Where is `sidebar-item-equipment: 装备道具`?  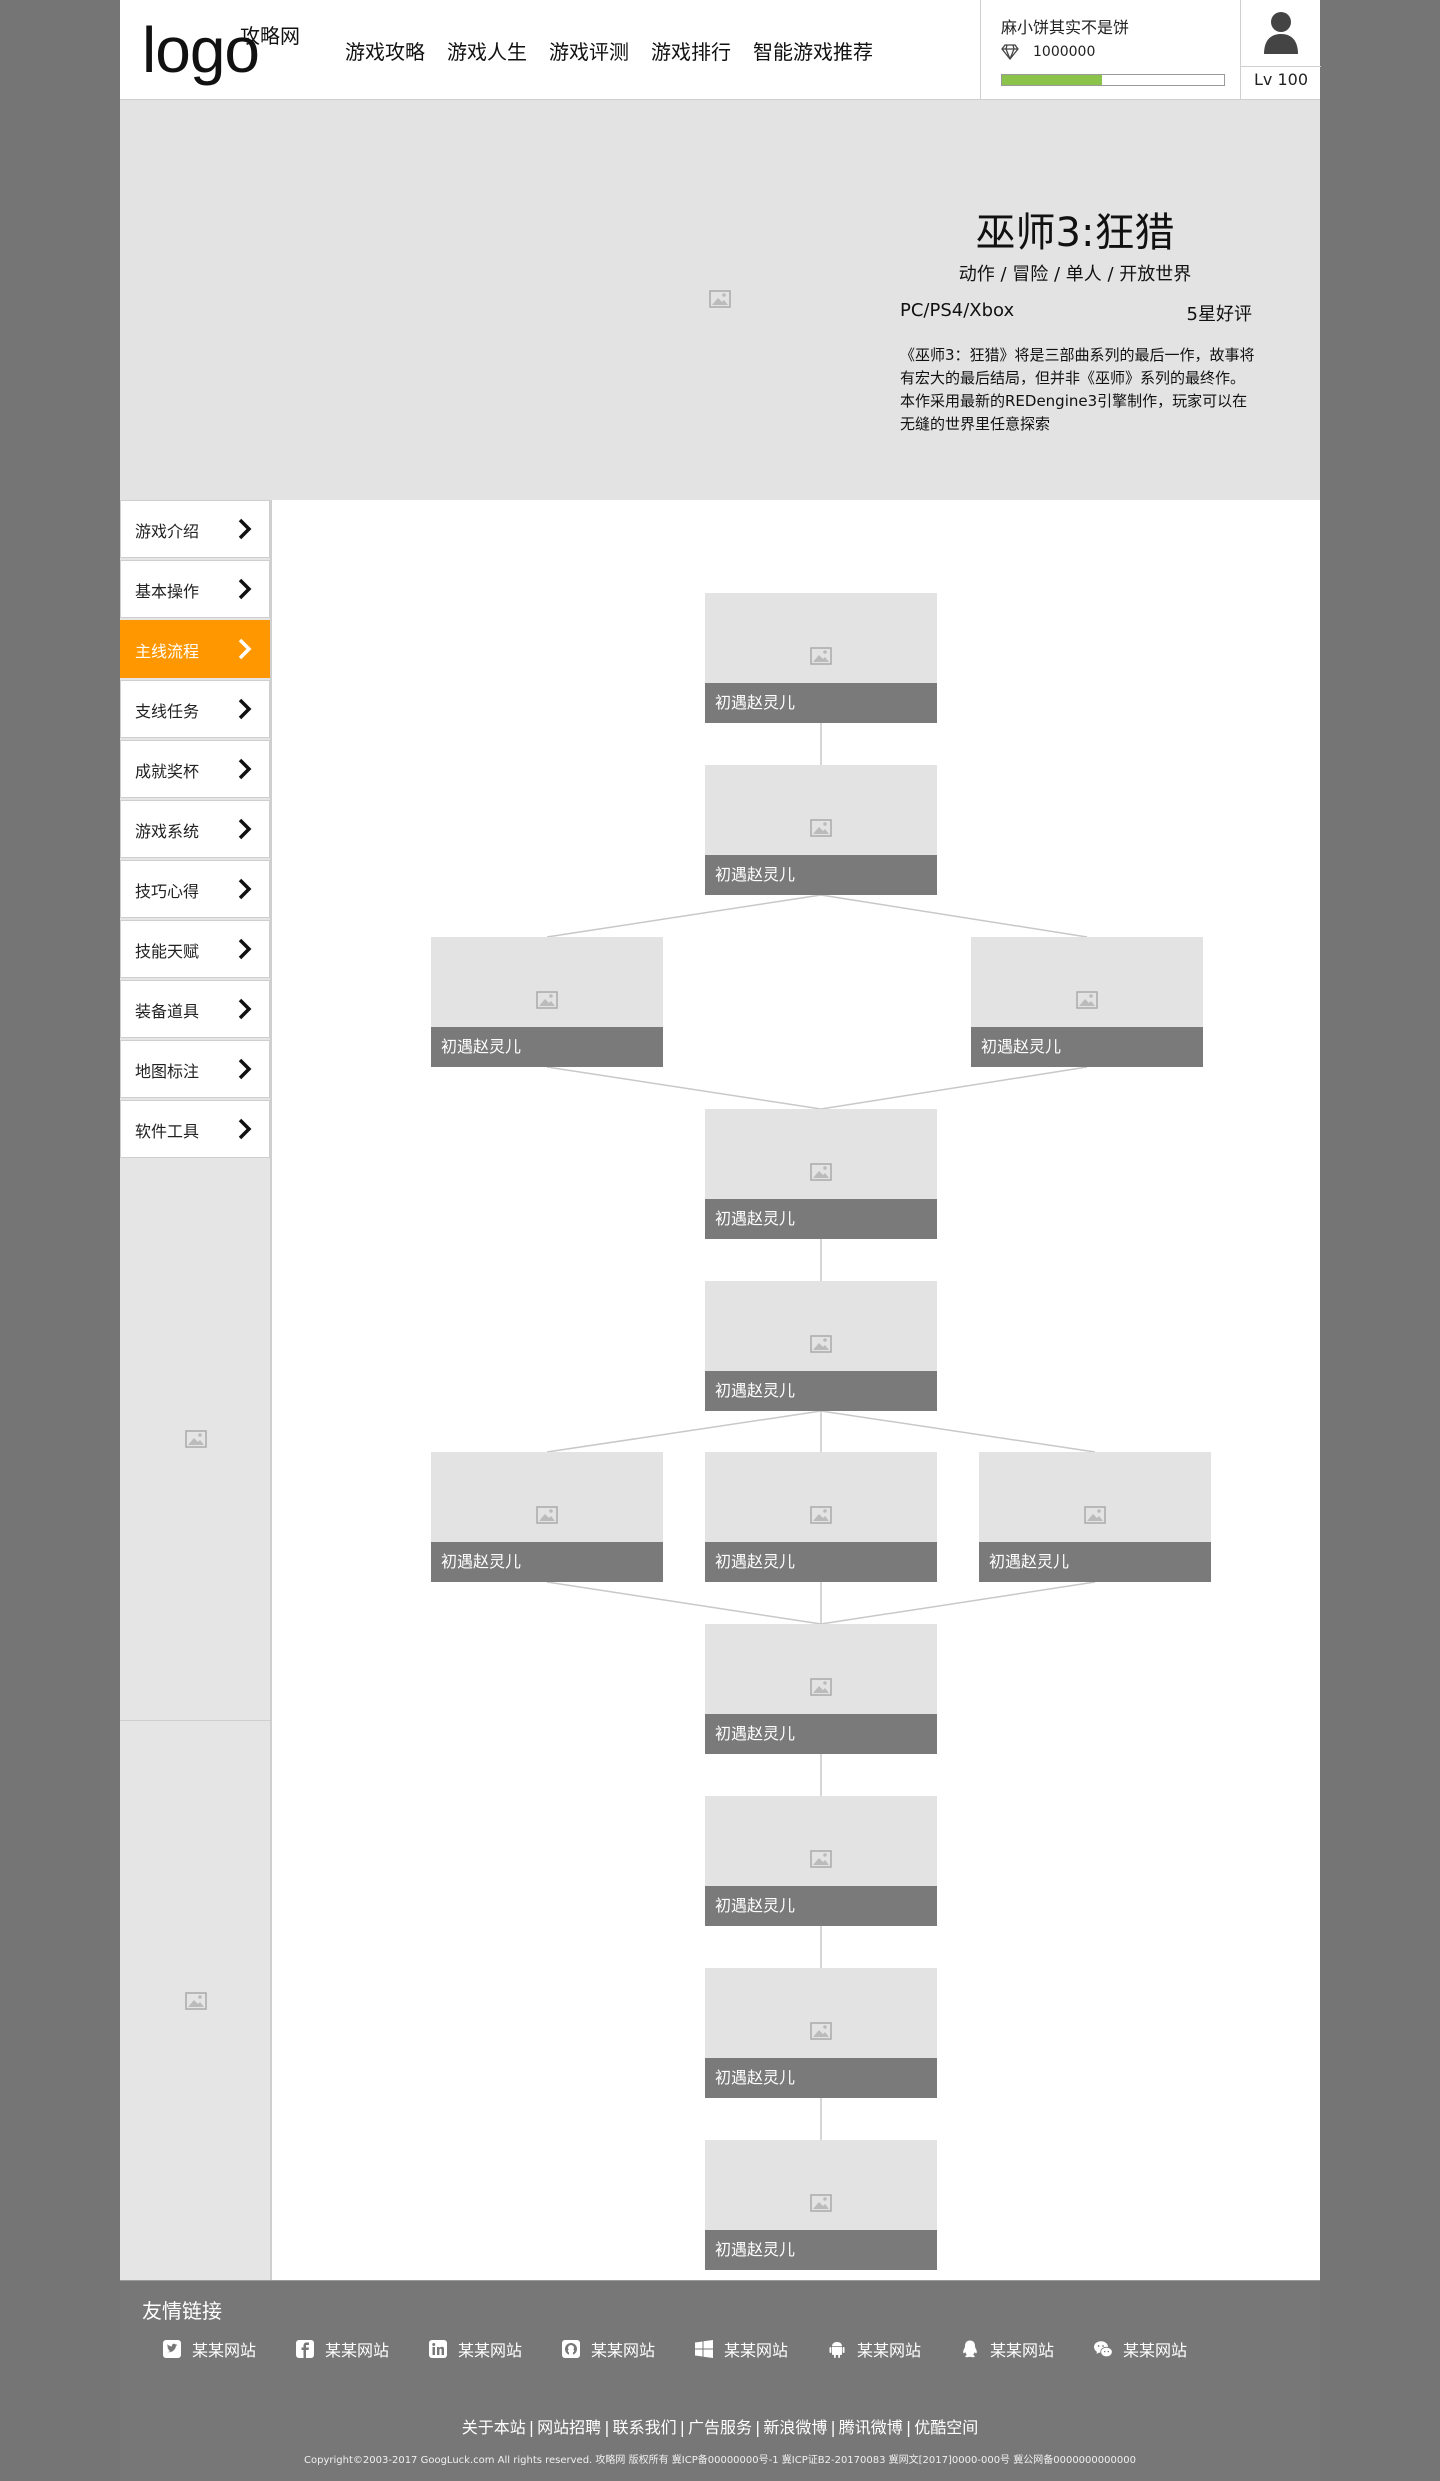
sidebar-item-equipment: 装备道具 is located at coordinates (195, 1009).